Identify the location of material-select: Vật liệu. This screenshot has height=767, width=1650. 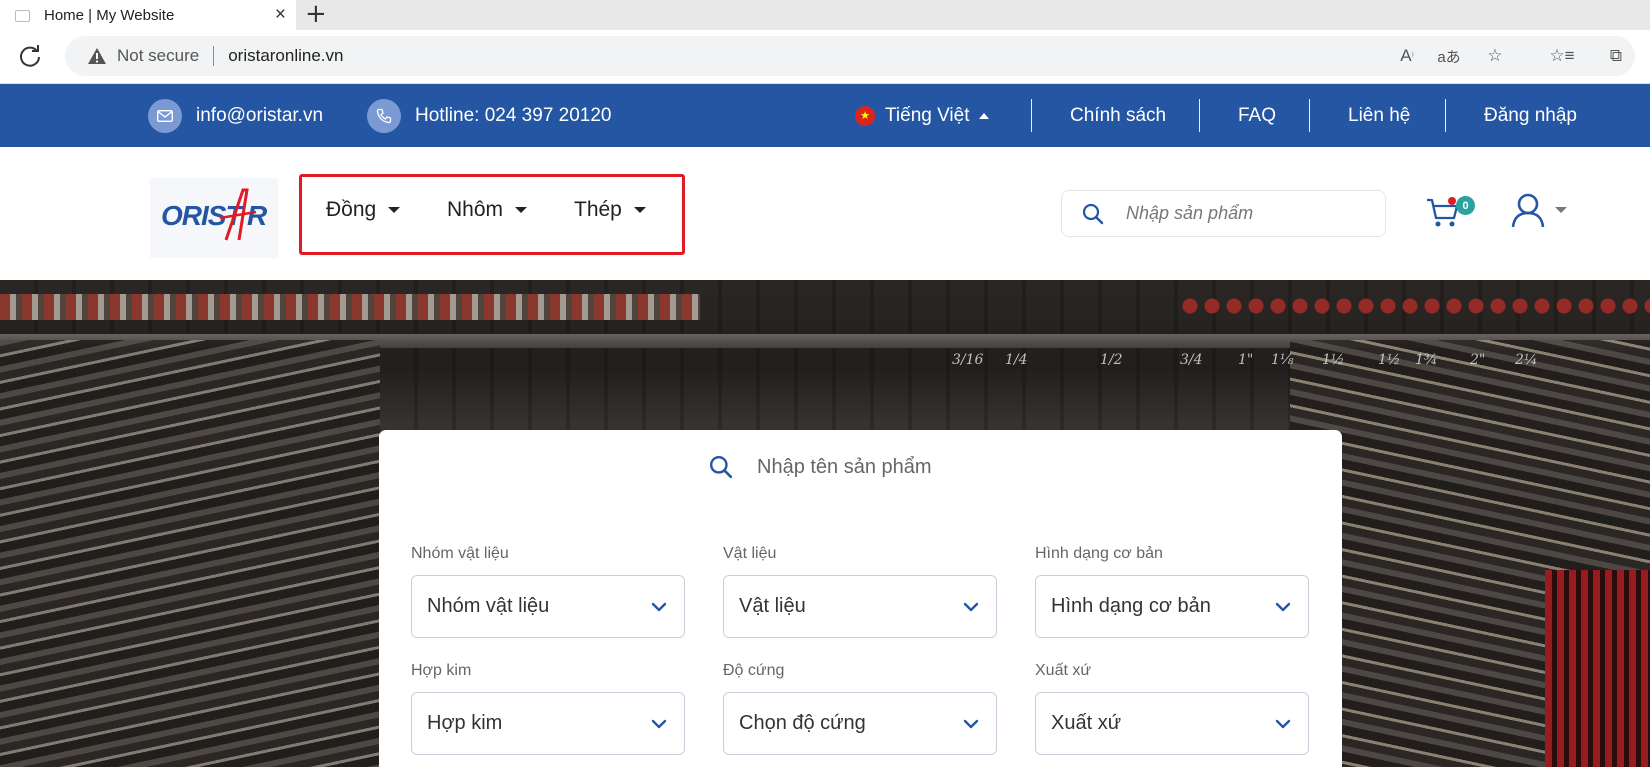
(860, 606).